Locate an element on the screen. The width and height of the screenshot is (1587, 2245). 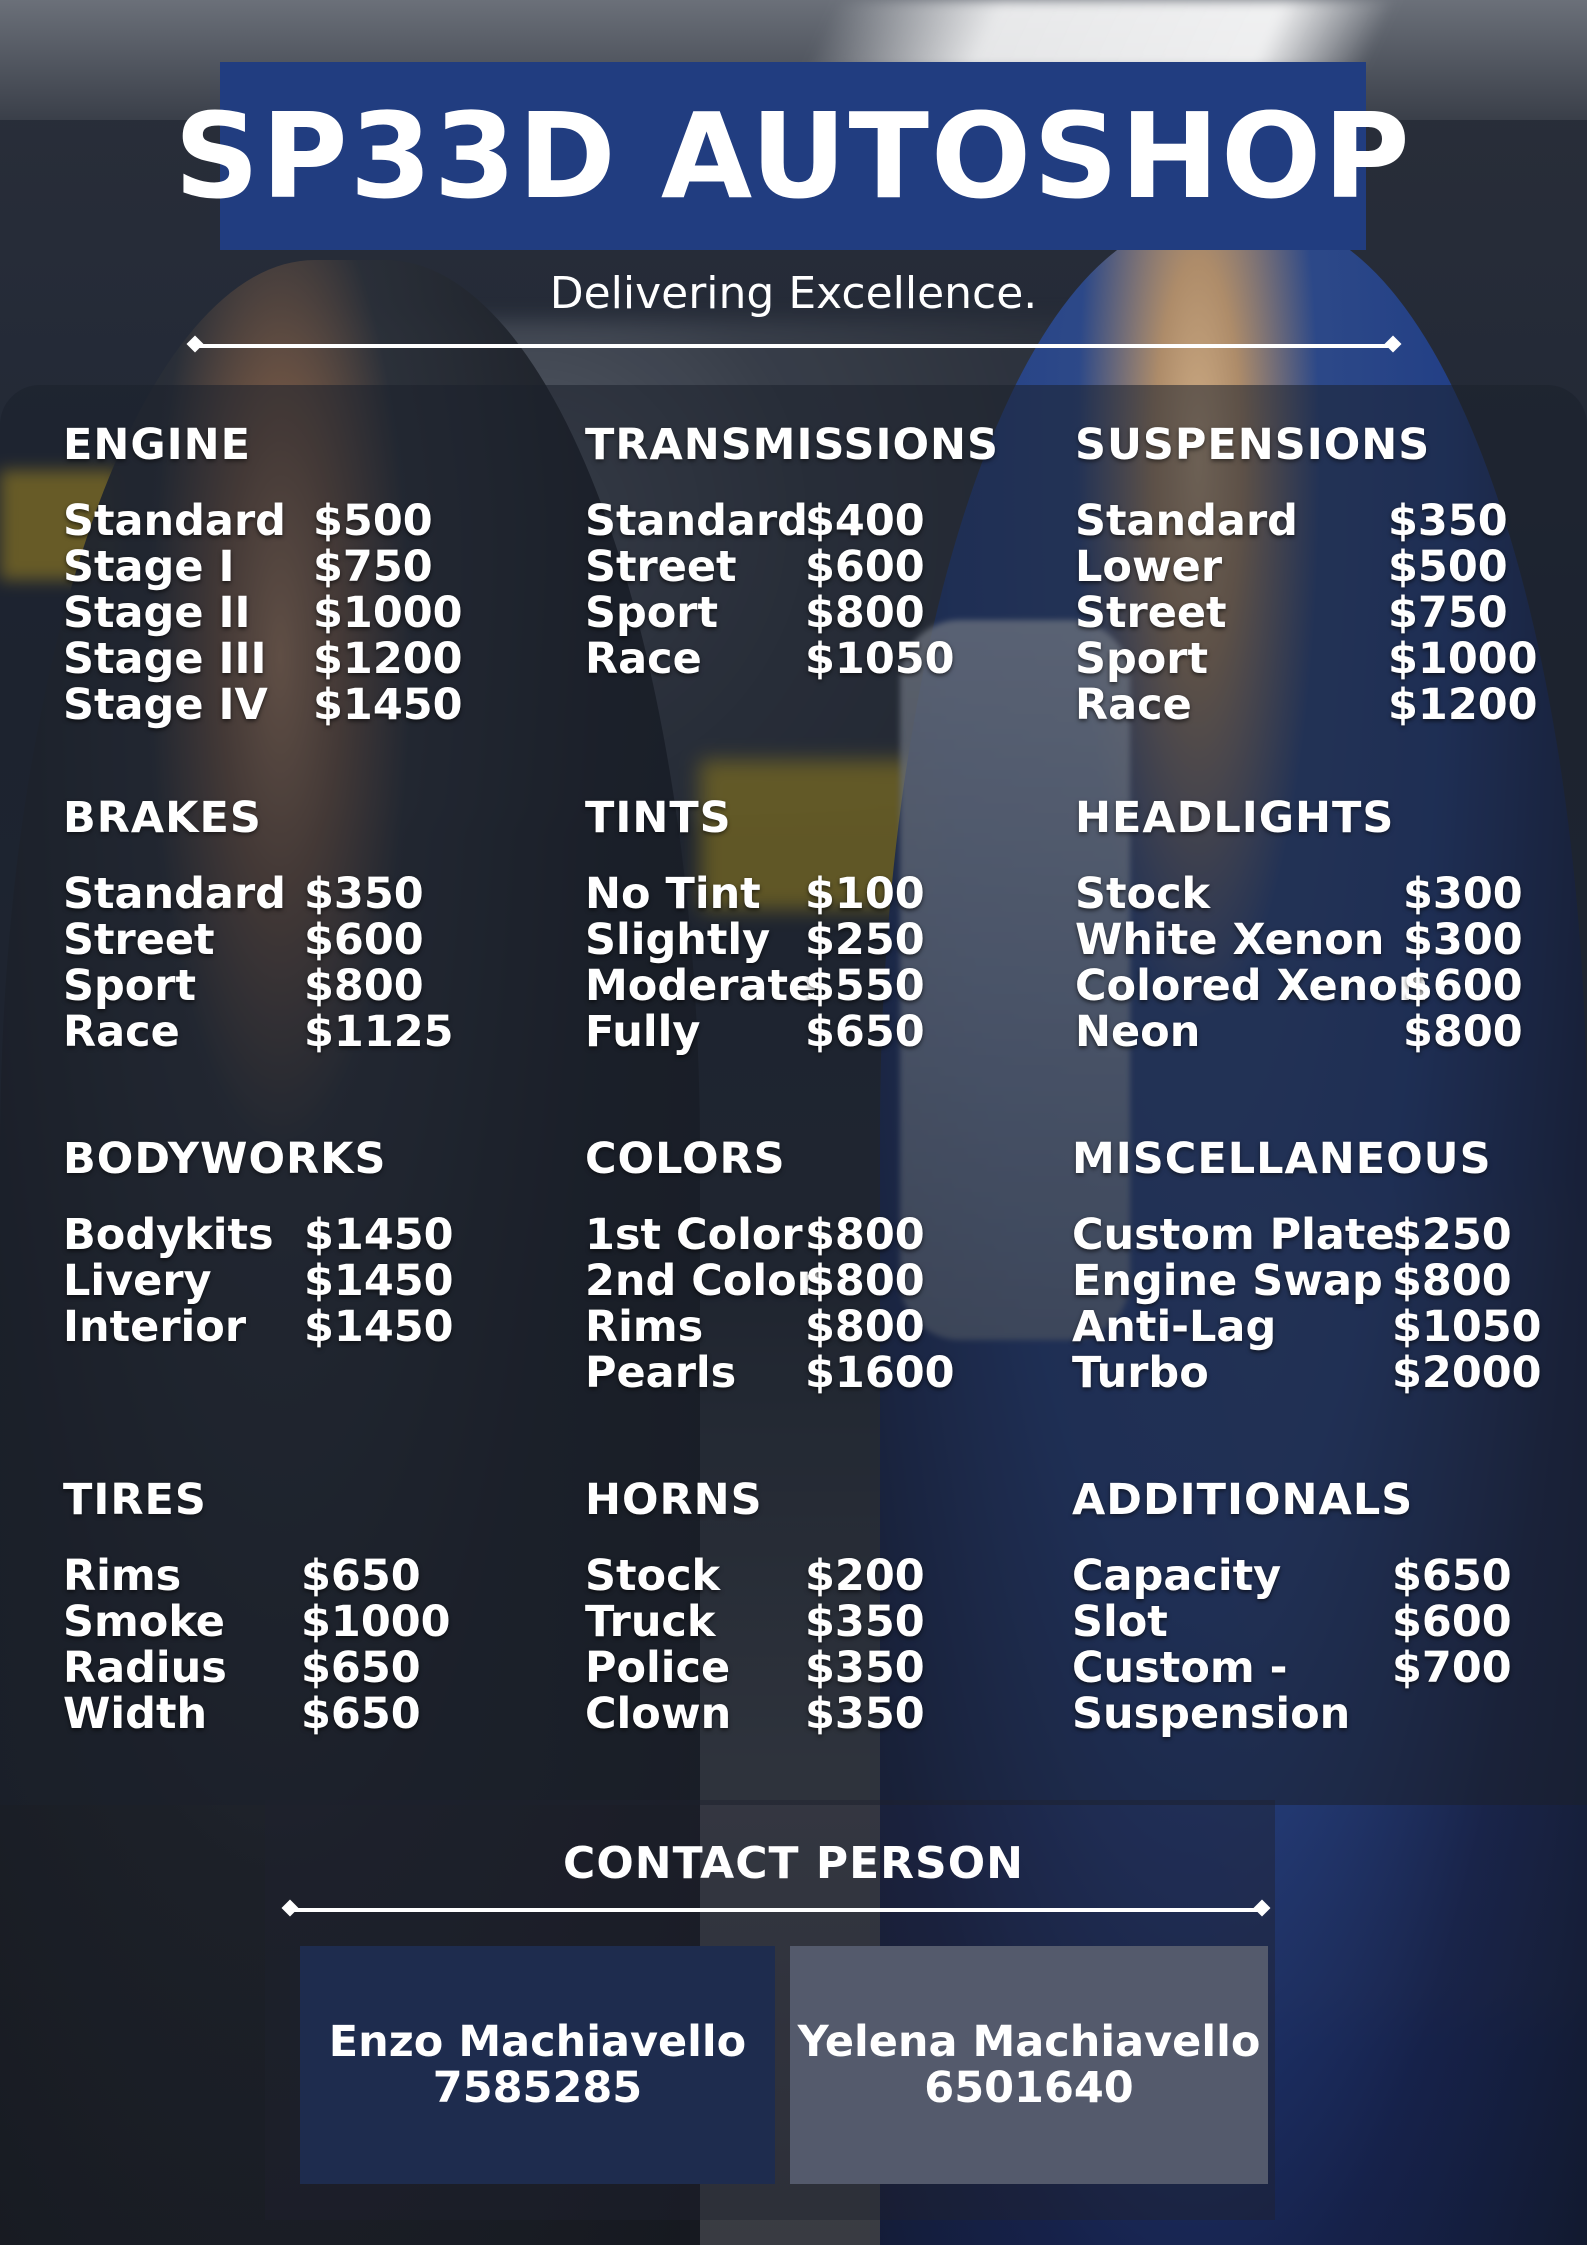
item-name: Custom Plate is located at coordinates (1233, 1235).